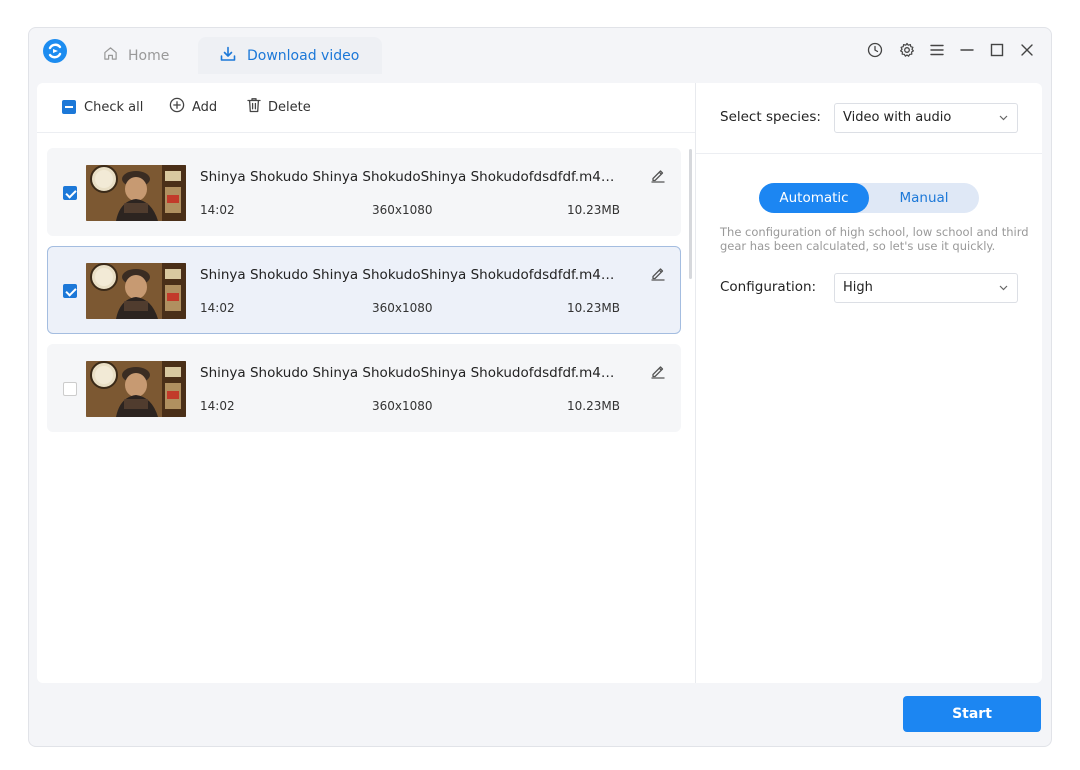  Describe the element at coordinates (257, 107) in the screenshot. I see `trash-icon` at that location.